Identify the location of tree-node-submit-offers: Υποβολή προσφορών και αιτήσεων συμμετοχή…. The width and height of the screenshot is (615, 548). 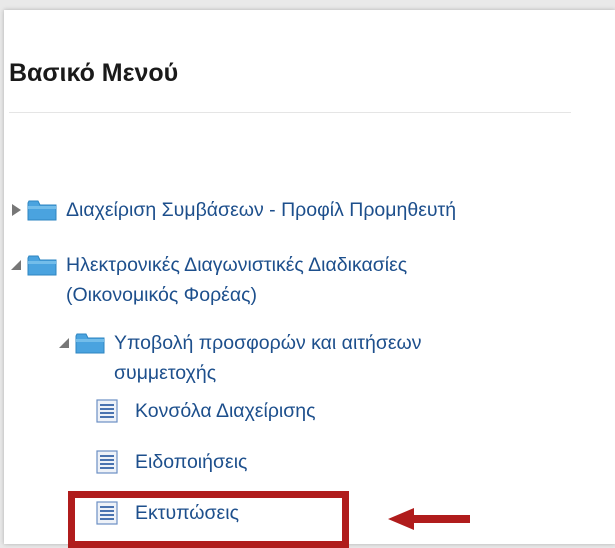
(239, 358).